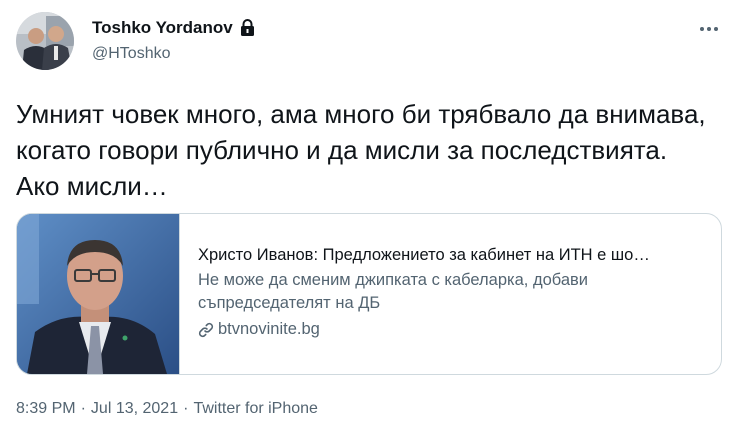 The width and height of the screenshot is (742, 427). Describe the element at coordinates (709, 29) in the screenshot. I see `more-options-icon` at that location.